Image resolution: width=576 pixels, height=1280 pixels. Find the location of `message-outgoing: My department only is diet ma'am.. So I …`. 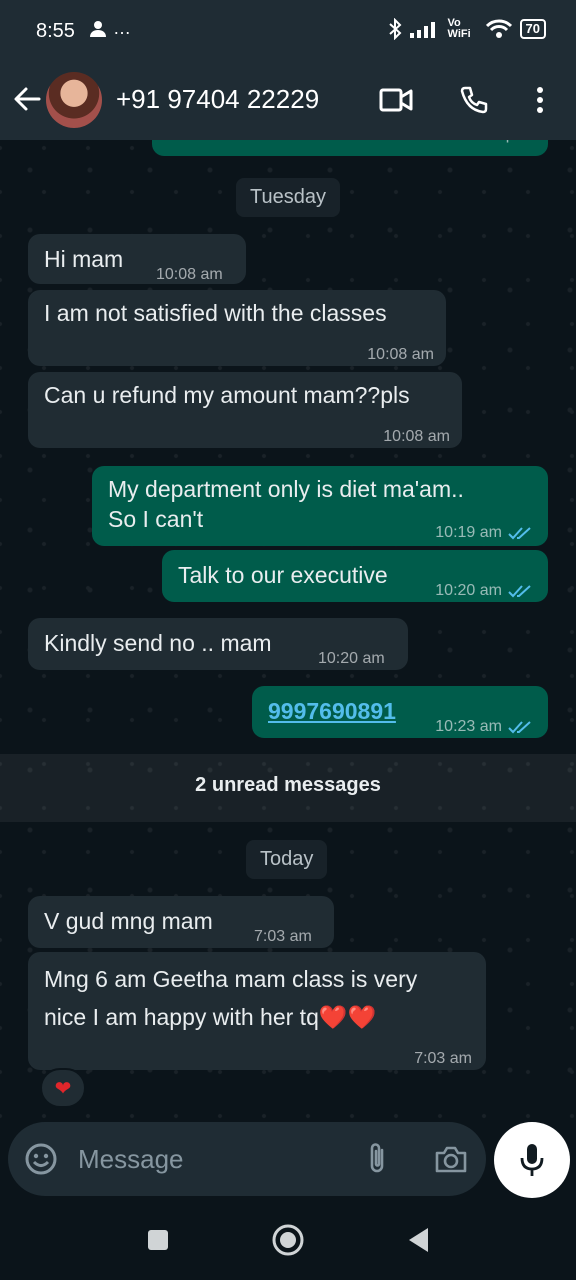

message-outgoing: My department only is diet ma'am.. So I … is located at coordinates (320, 506).